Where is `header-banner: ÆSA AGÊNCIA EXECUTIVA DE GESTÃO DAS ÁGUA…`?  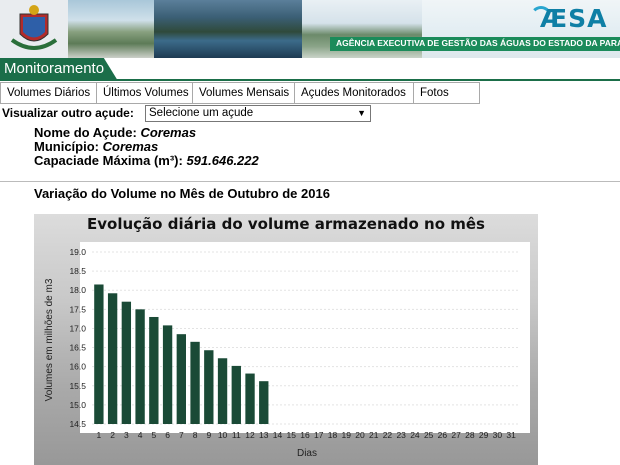
header-banner: ÆSA AGÊNCIA EXECUTIVA DE GESTÃO DAS ÁGUA… is located at coordinates (310, 29).